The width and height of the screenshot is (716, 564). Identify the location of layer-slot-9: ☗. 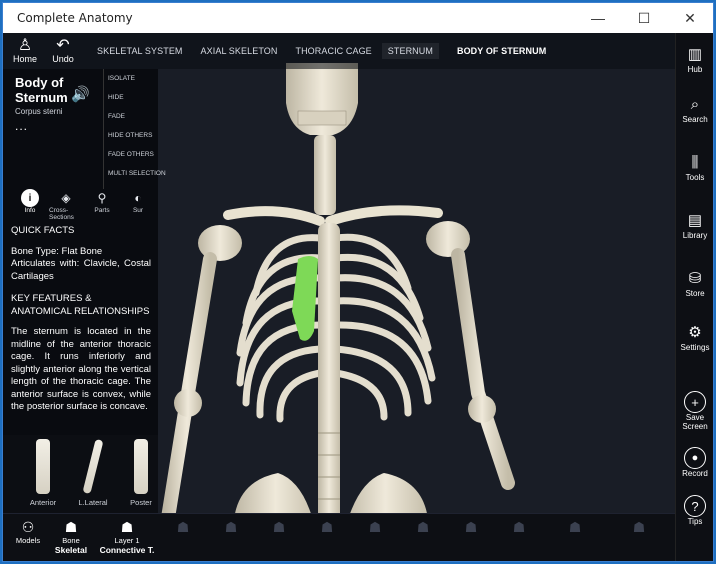
(575, 527).